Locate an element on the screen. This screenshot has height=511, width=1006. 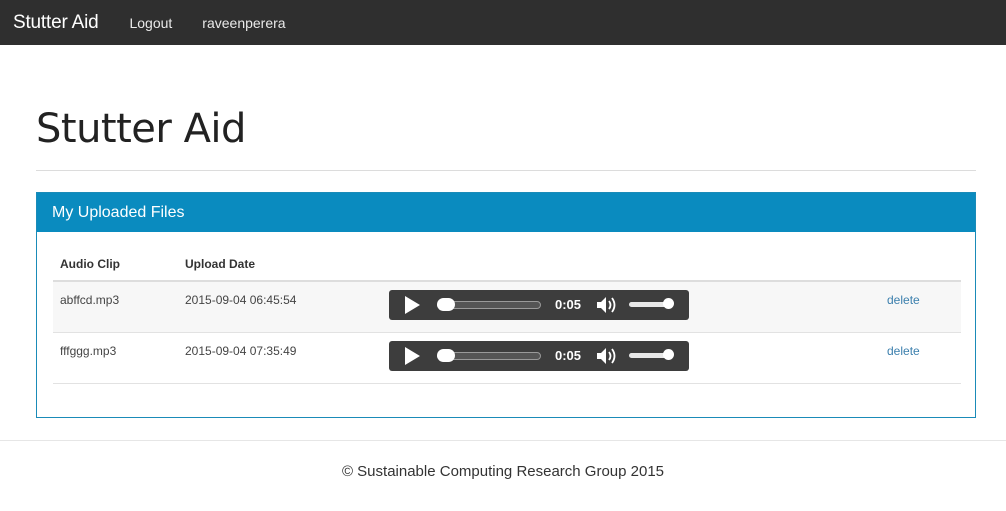
upload-date: 2015-09-04 07:35:49 is located at coordinates (241, 351).